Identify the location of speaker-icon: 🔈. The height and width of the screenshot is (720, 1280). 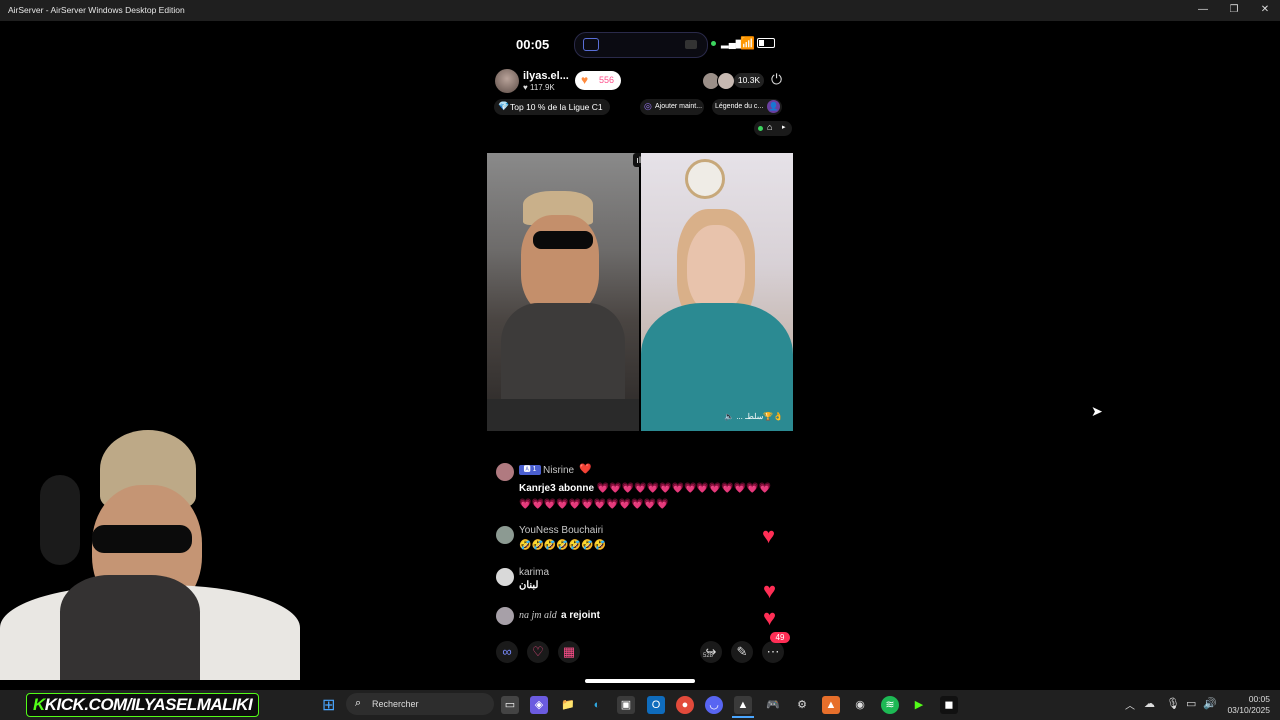
(729, 416).